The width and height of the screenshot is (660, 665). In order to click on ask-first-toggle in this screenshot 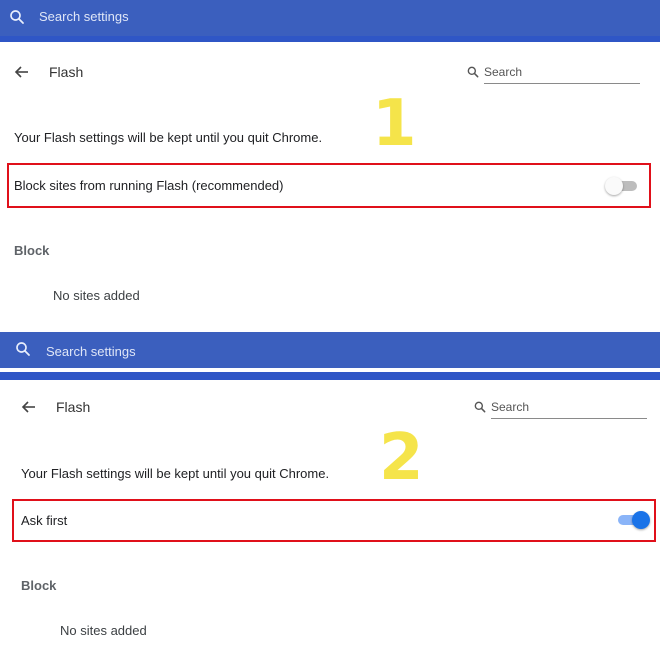, I will do `click(633, 520)`.